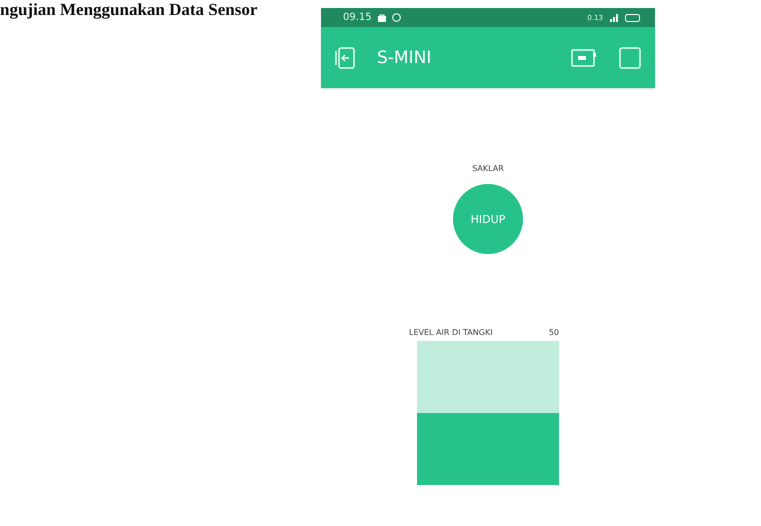  What do you see at coordinates (357, 17) in the screenshot?
I see `status-time: 09.15` at bounding box center [357, 17].